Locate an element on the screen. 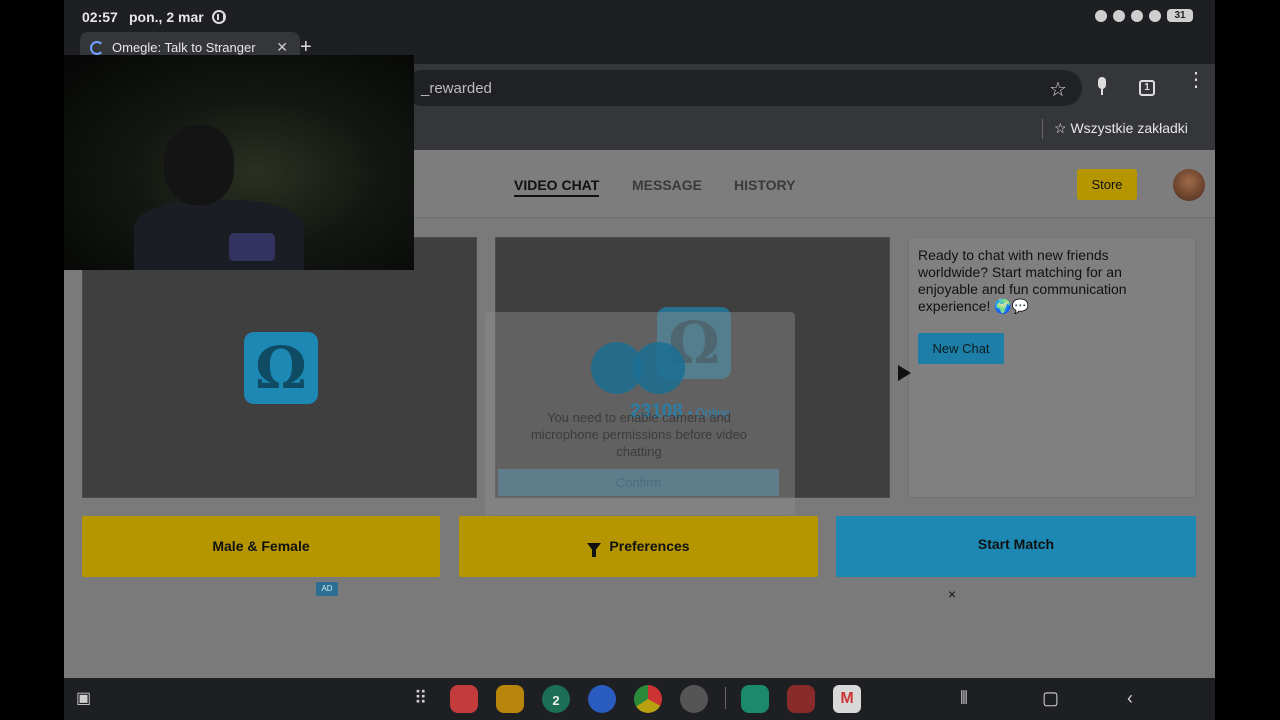  local-video-box: Ω is located at coordinates (279, 367).